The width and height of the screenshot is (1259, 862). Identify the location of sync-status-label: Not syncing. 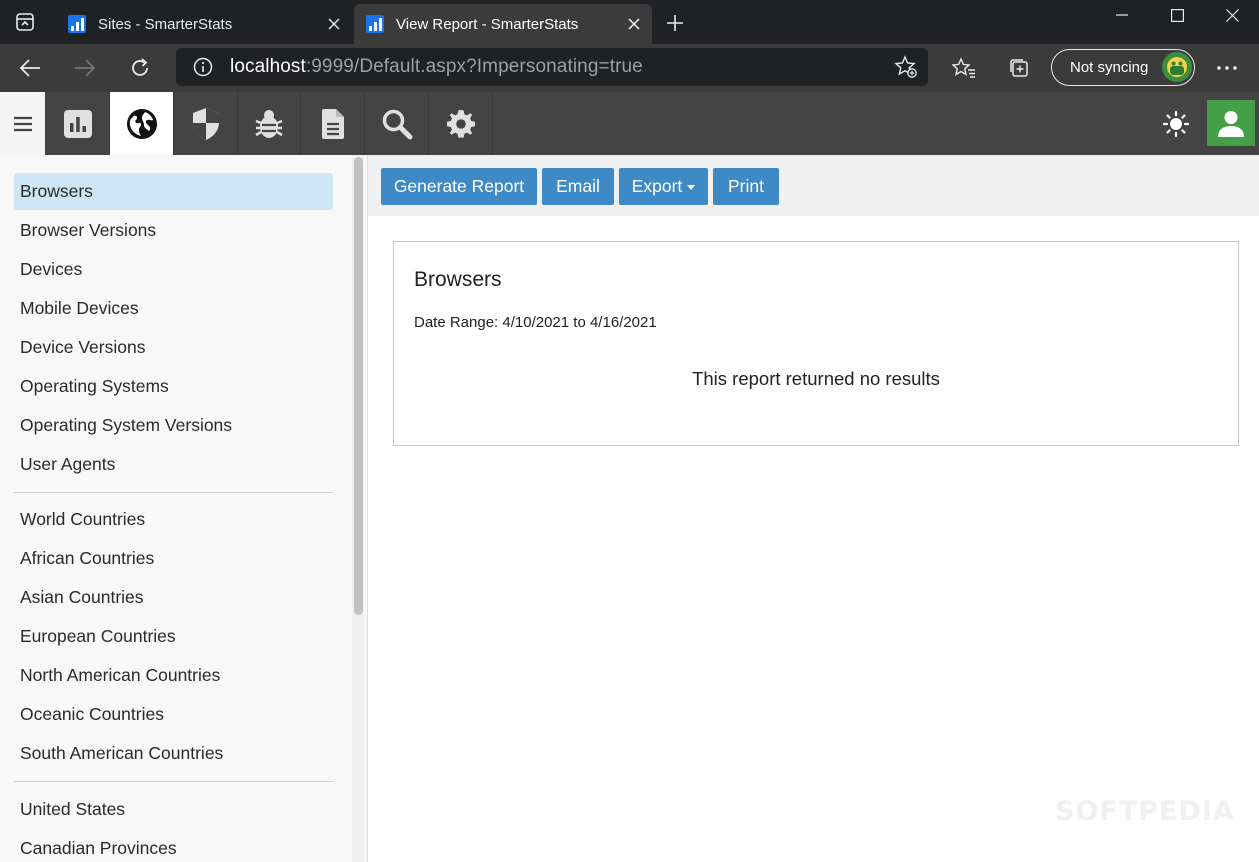
(1109, 67).